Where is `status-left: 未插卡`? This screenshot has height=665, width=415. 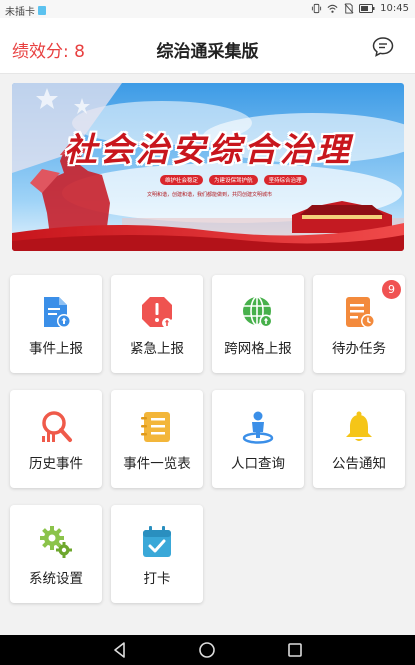 status-left: 未插卡 is located at coordinates (25, 10).